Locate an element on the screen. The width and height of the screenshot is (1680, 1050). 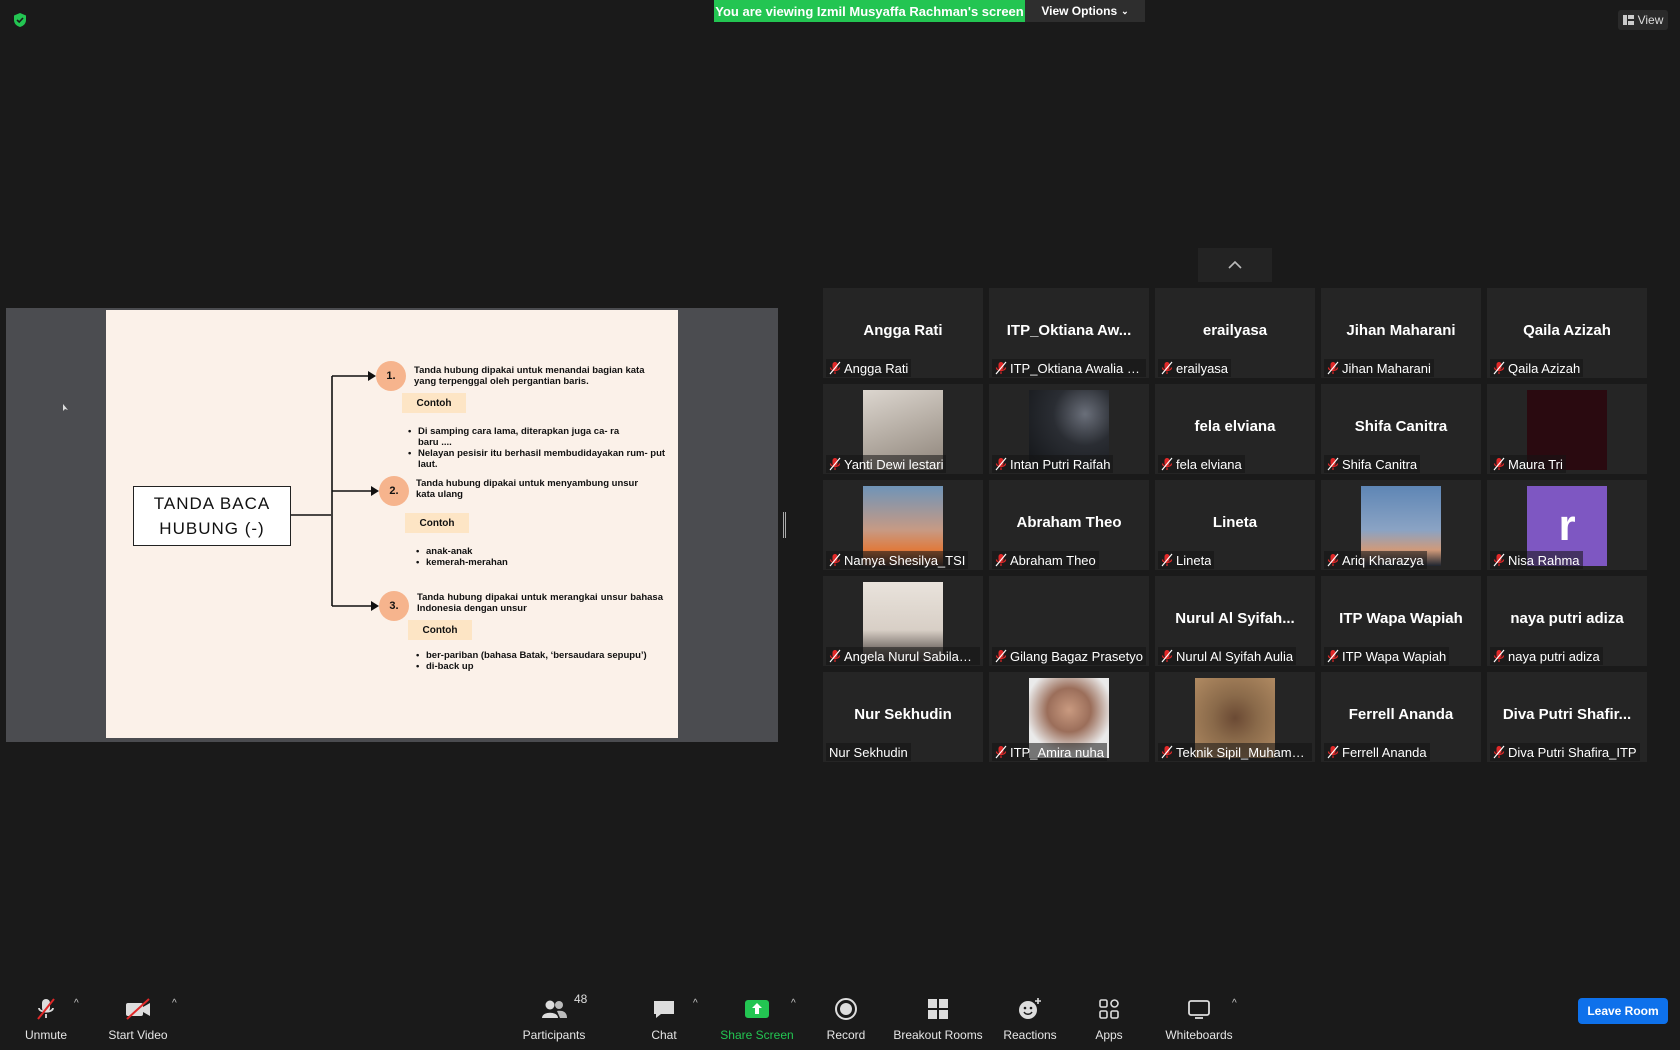
apps-button: Apps is located at coordinates (1109, 1019).